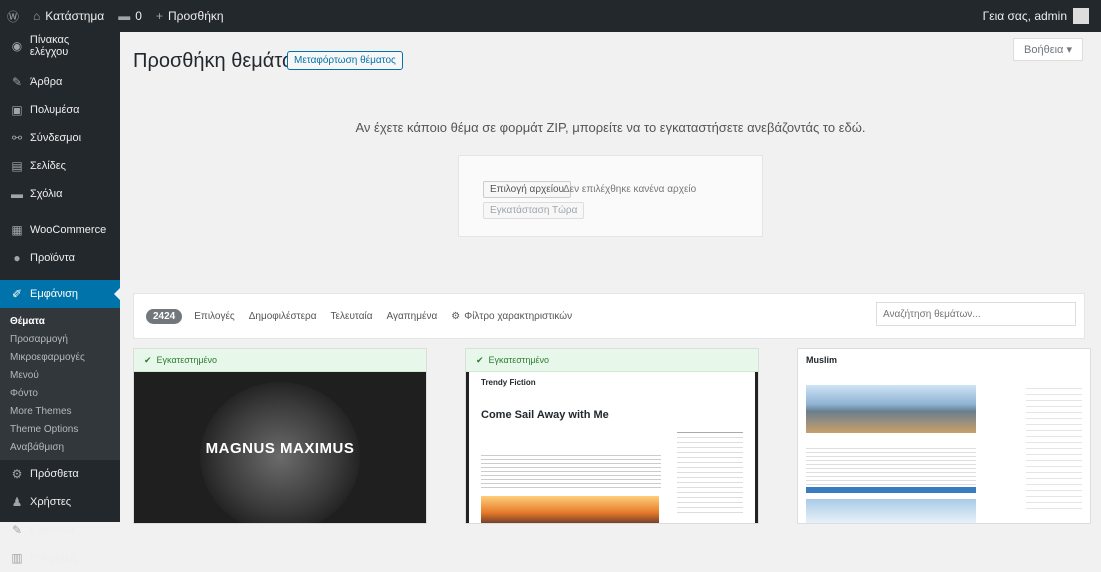 Image resolution: width=1101 pixels, height=572 pixels. What do you see at coordinates (220, 61) in the screenshot?
I see `page-title: Προσθήκη θεμάτων` at bounding box center [220, 61].